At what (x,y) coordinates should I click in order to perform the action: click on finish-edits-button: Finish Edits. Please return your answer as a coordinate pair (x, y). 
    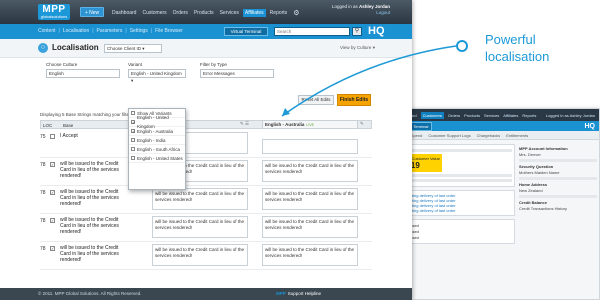
    Looking at the image, I should click on (354, 100).